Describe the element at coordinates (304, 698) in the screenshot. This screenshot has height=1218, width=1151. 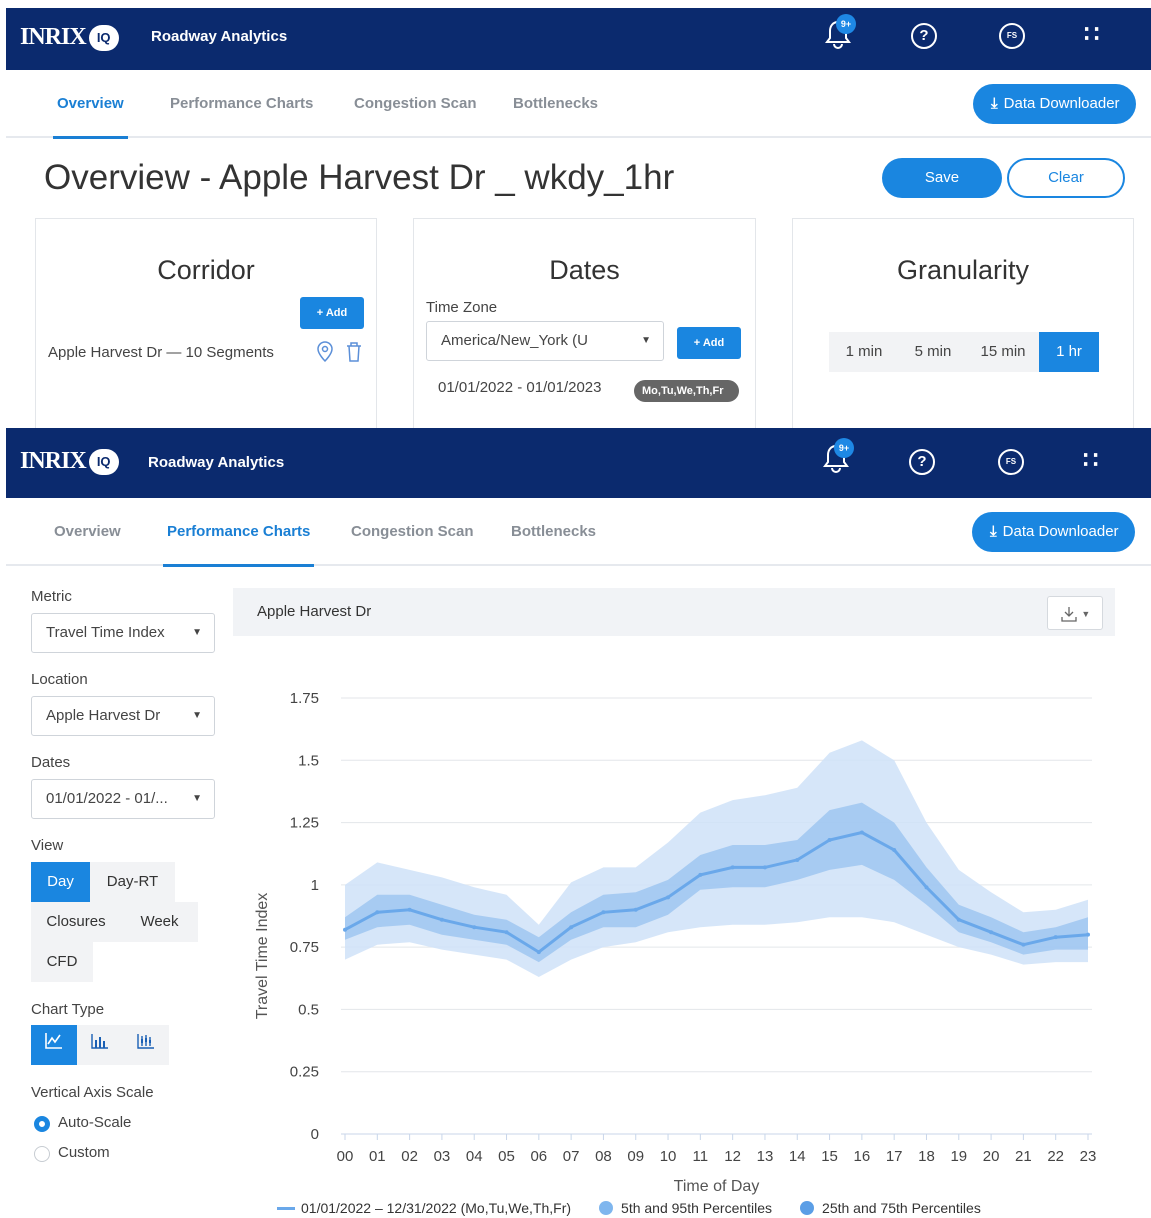
I see `y-tick-label: 1.75` at that location.